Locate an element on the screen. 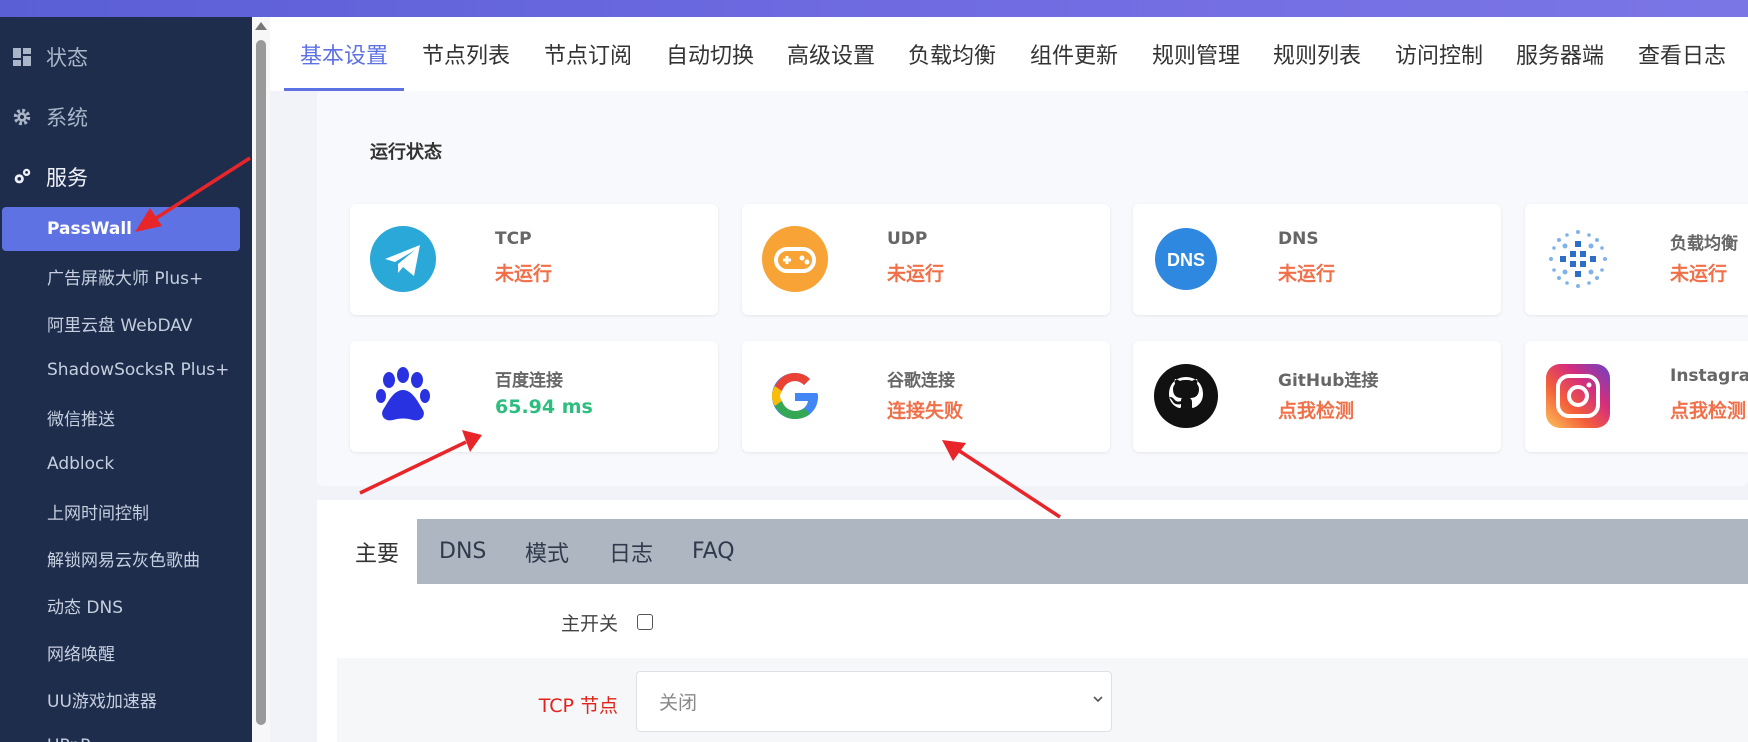  status-card-name: DNS is located at coordinates (1298, 239).